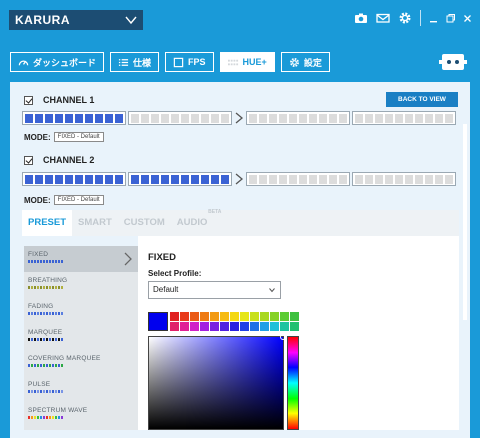 Image resolution: width=480 pixels, height=438 pixels. Describe the element at coordinates (64, 358) in the screenshot. I see `effect-label: COVERING MARQUEE` at that location.